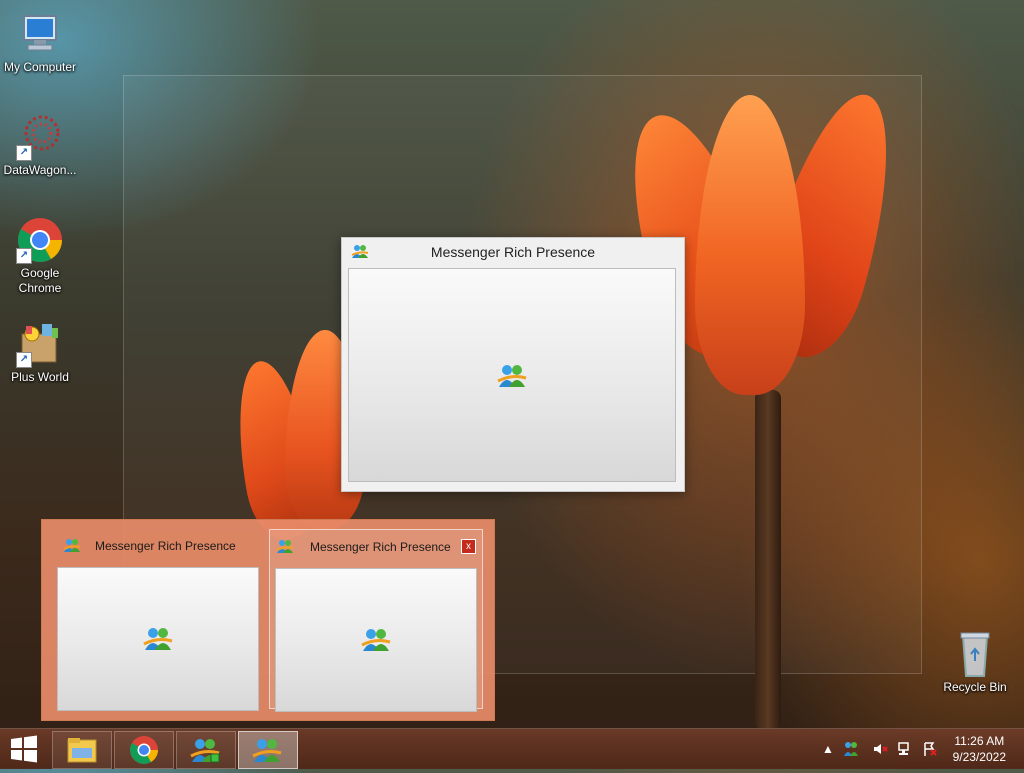 The image size is (1024, 773). Describe the element at coordinates (930, 749) in the screenshot. I see `action-center-icon` at that location.